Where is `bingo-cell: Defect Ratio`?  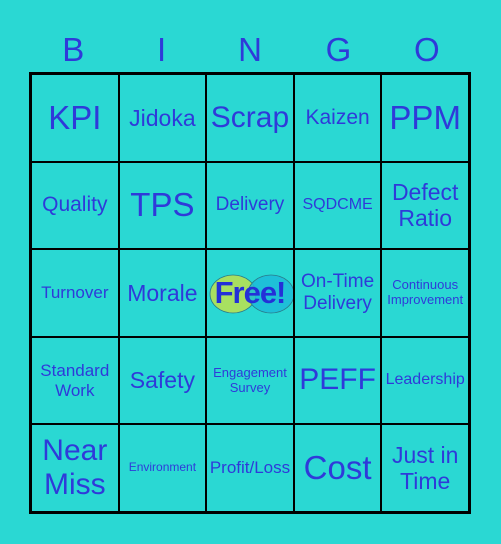
bingo-cell: Defect Ratio is located at coordinates (425, 205).